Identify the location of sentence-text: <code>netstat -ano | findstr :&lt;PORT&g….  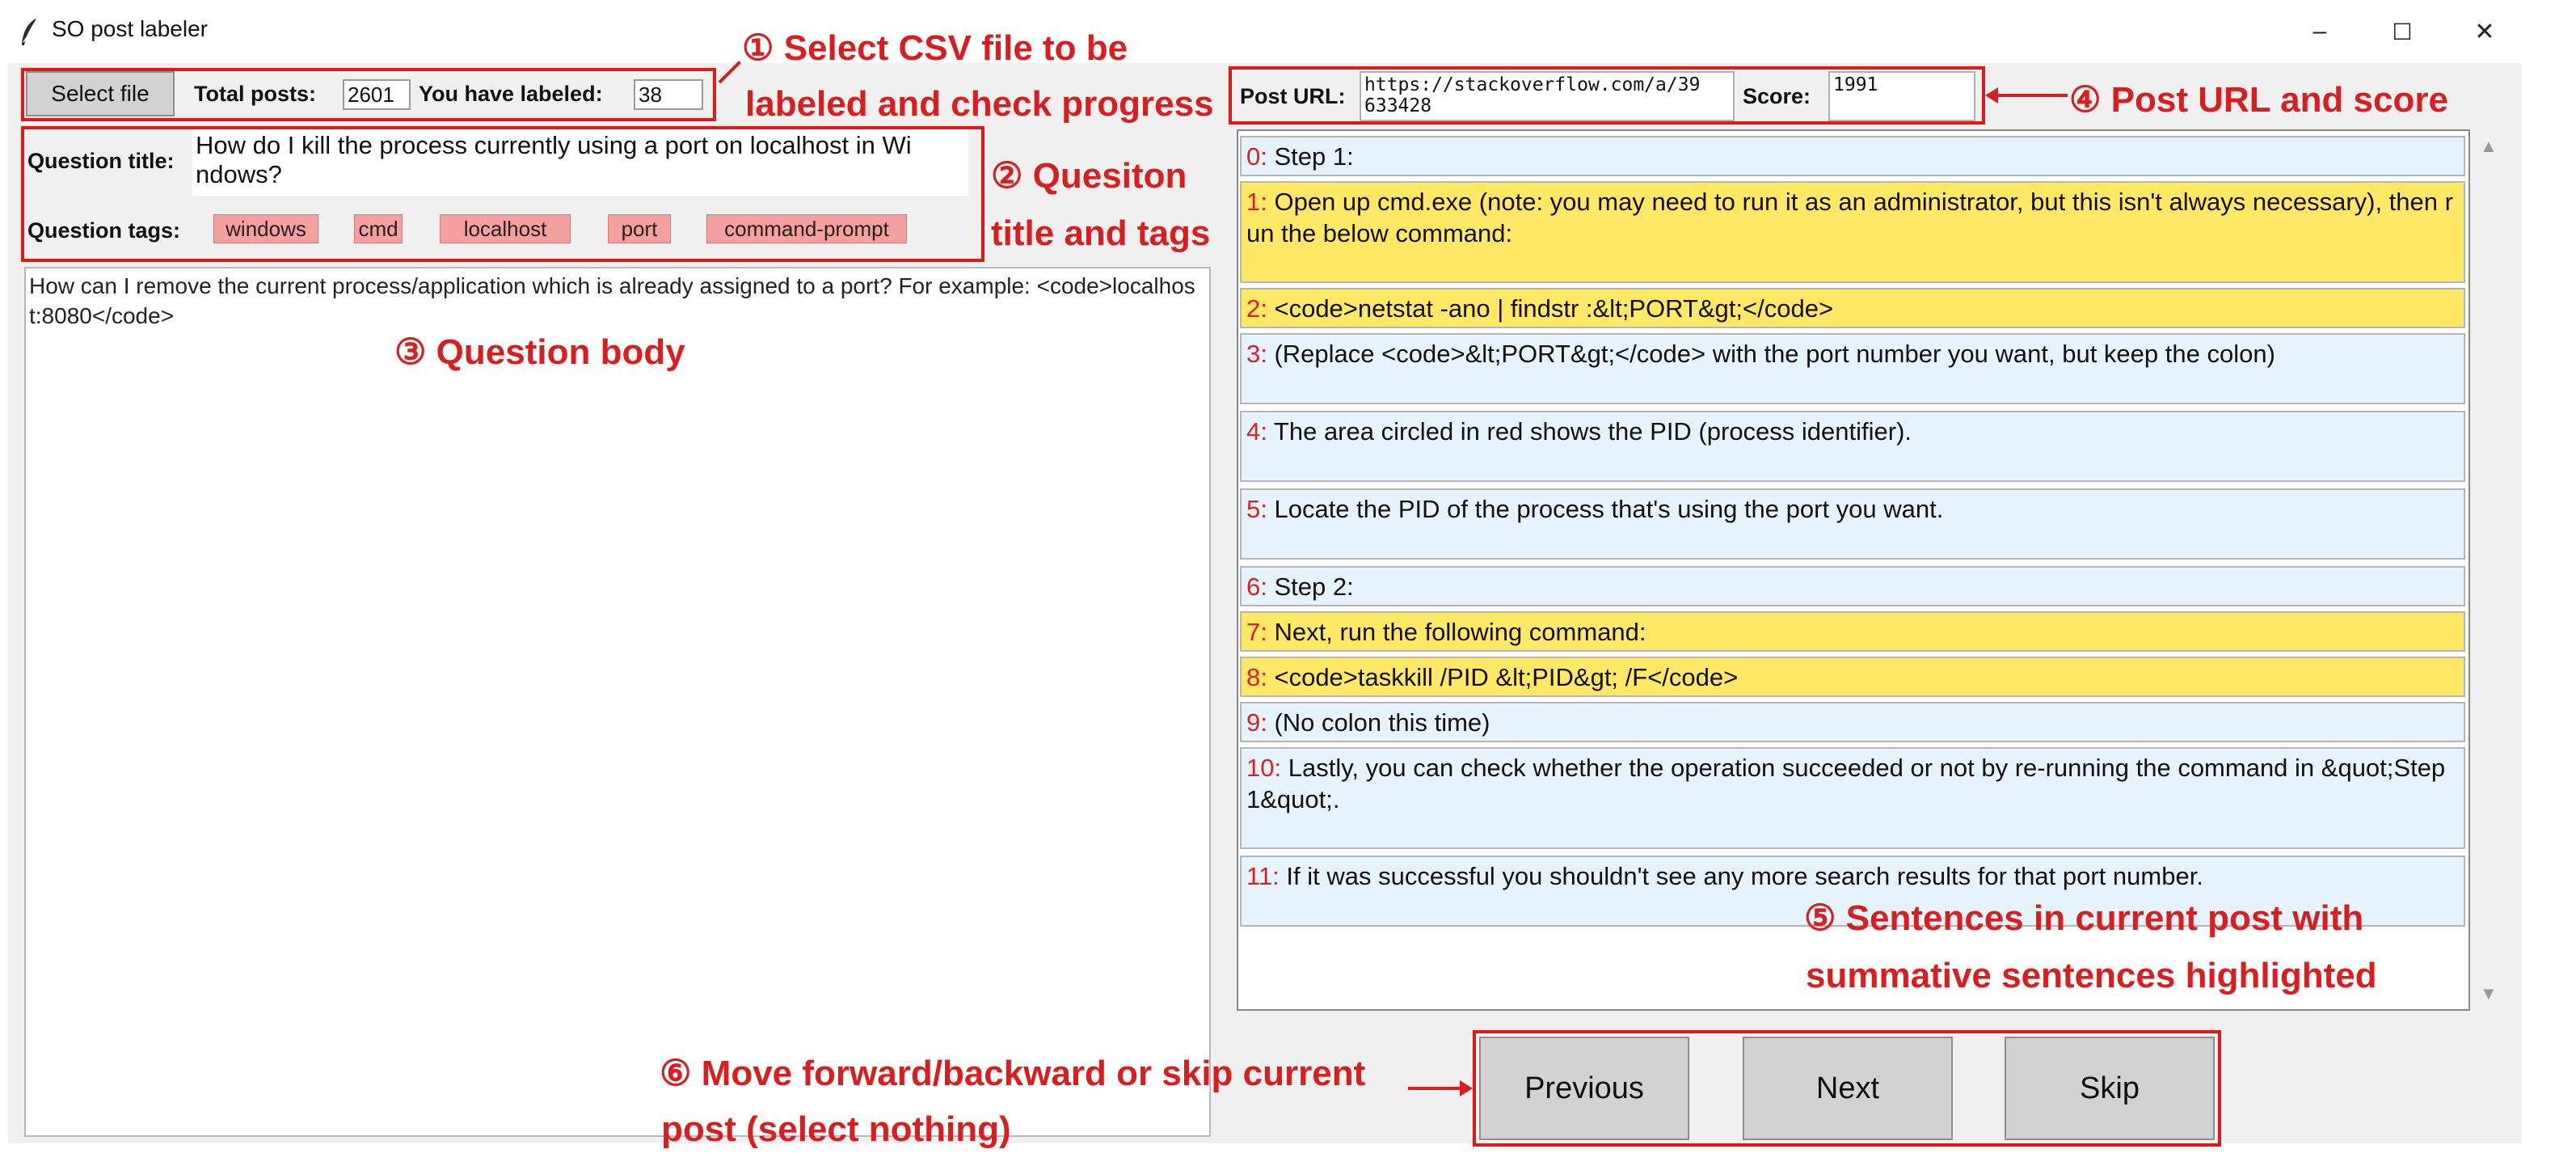
(1550, 308).